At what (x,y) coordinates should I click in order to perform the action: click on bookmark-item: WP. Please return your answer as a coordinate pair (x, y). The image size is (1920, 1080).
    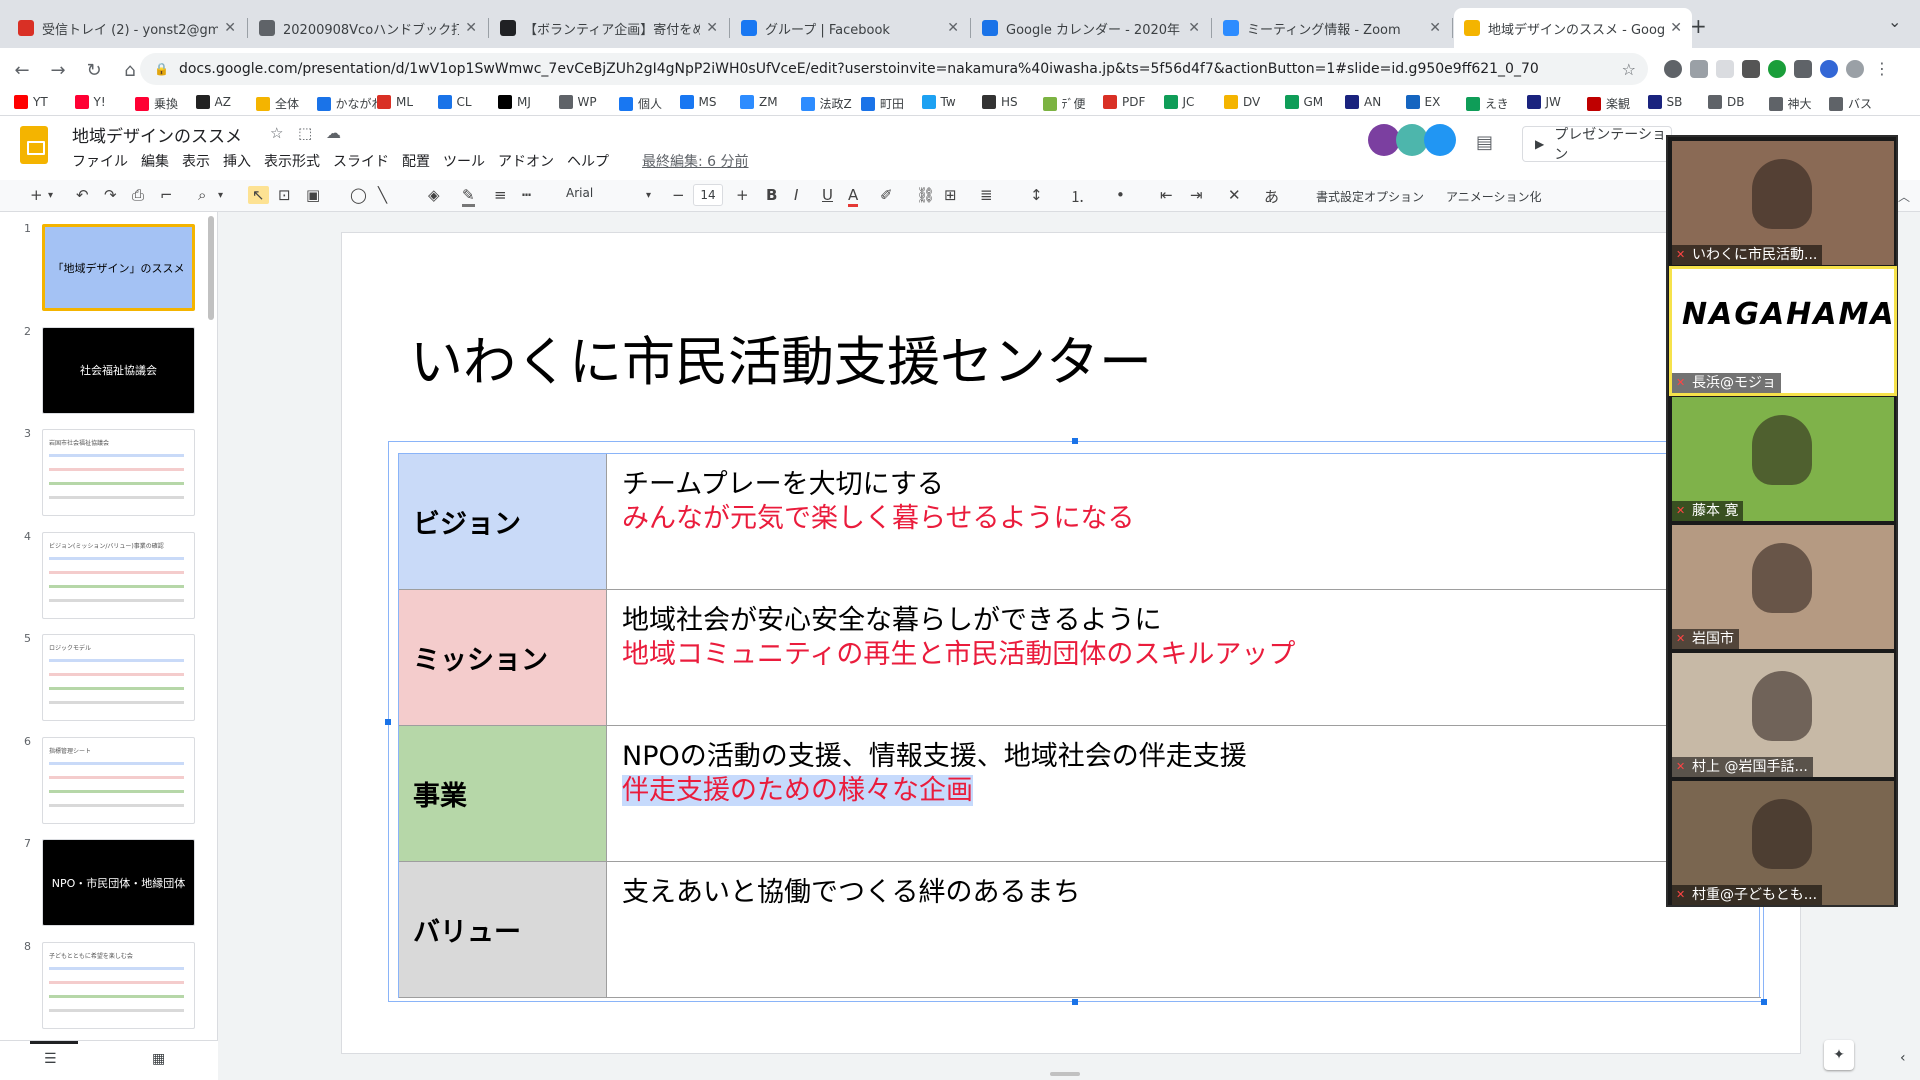
    Looking at the image, I should click on (577, 102).